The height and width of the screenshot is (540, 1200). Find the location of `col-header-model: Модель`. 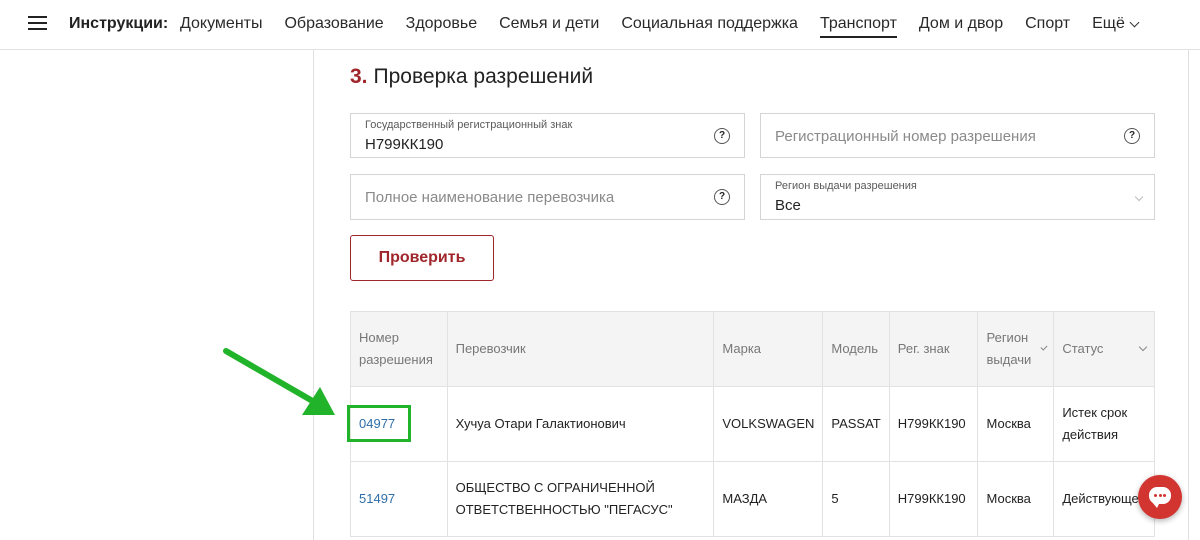

col-header-model: Модель is located at coordinates (856, 349).